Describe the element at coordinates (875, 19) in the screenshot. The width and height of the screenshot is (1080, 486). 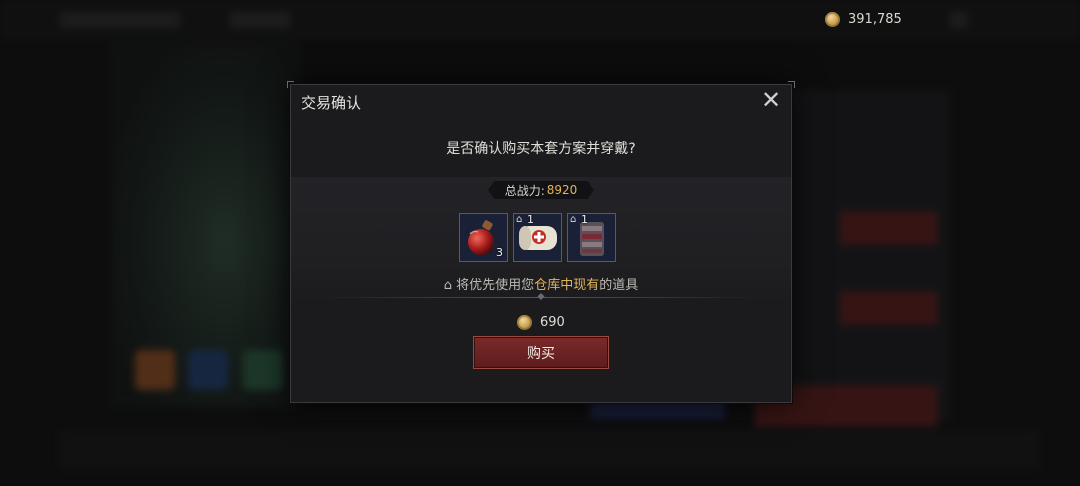
I see `gold-amount: 391,785` at that location.